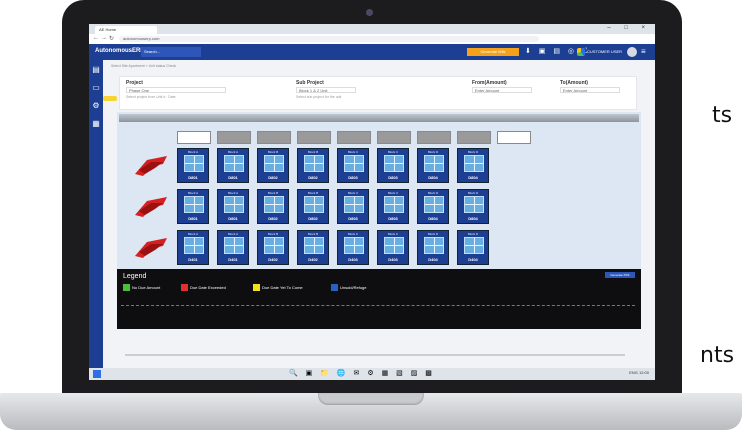 The width and height of the screenshot is (742, 430). What do you see at coordinates (433, 259) in the screenshot?
I see `unit-code: D404` at bounding box center [433, 259].